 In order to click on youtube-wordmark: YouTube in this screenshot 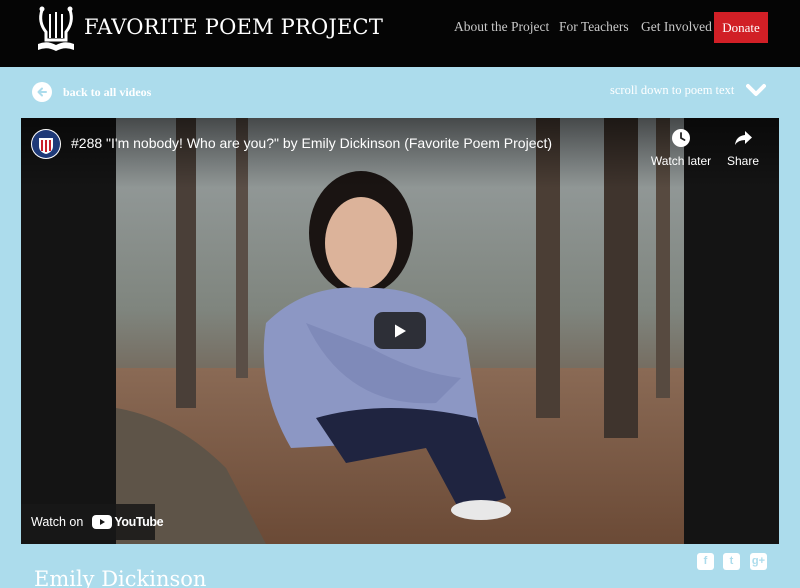, I will do `click(139, 522)`.